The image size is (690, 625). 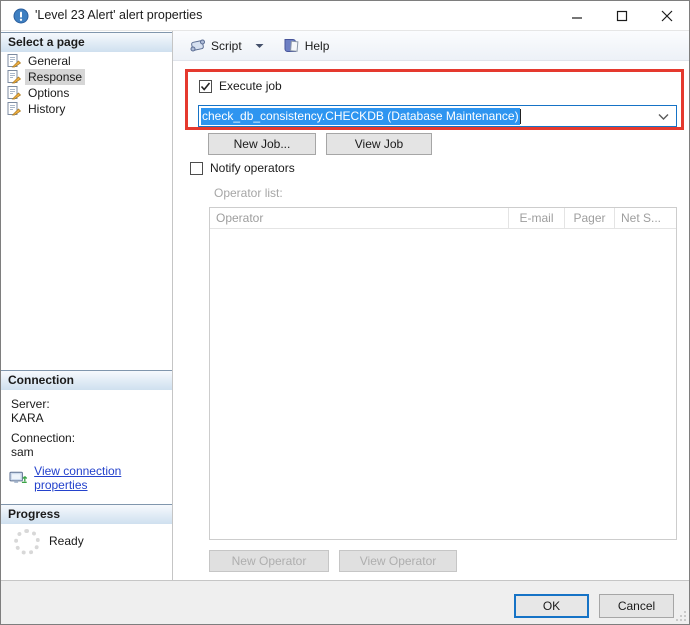 I want to click on operator-list-label: Operator list:, so click(x=248, y=193).